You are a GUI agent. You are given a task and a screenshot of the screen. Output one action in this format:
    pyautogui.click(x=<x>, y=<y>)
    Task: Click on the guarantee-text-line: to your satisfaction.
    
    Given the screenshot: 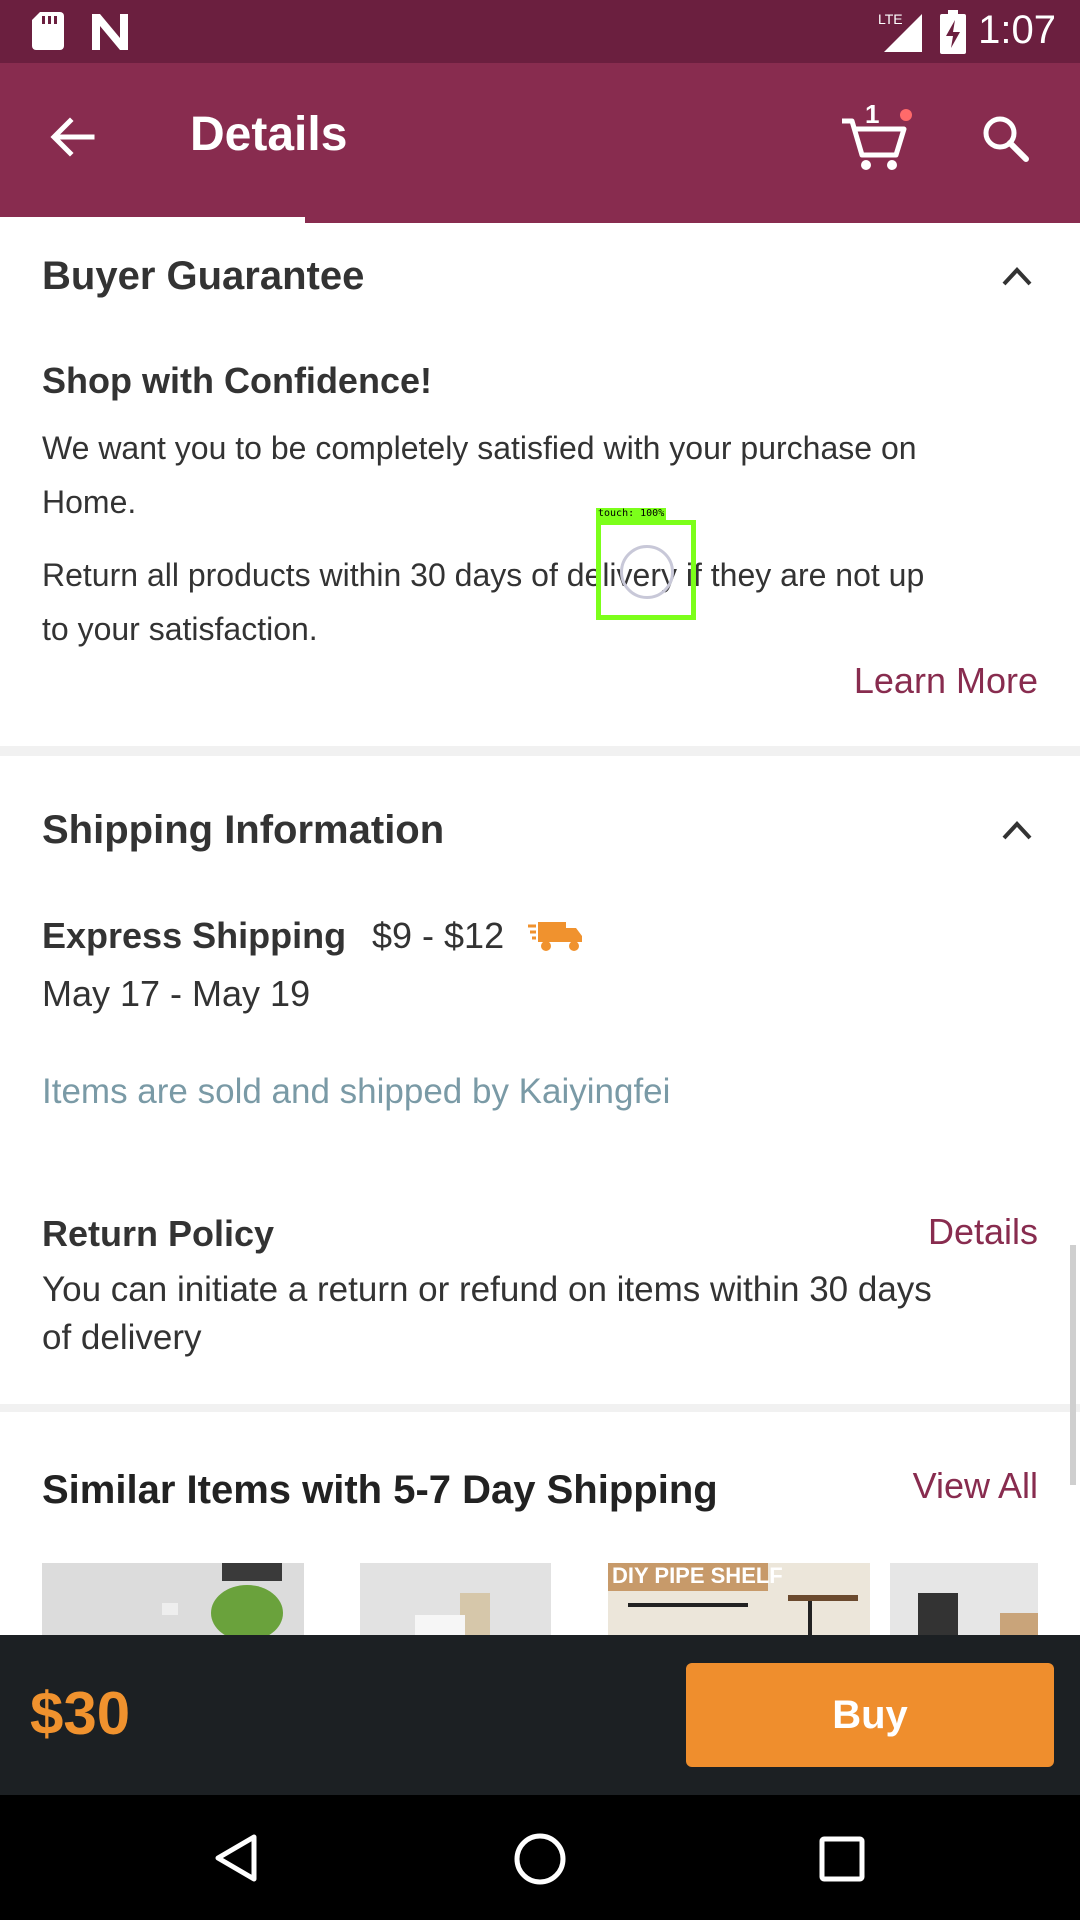 What is the action you would take?
    pyautogui.click(x=180, y=629)
    